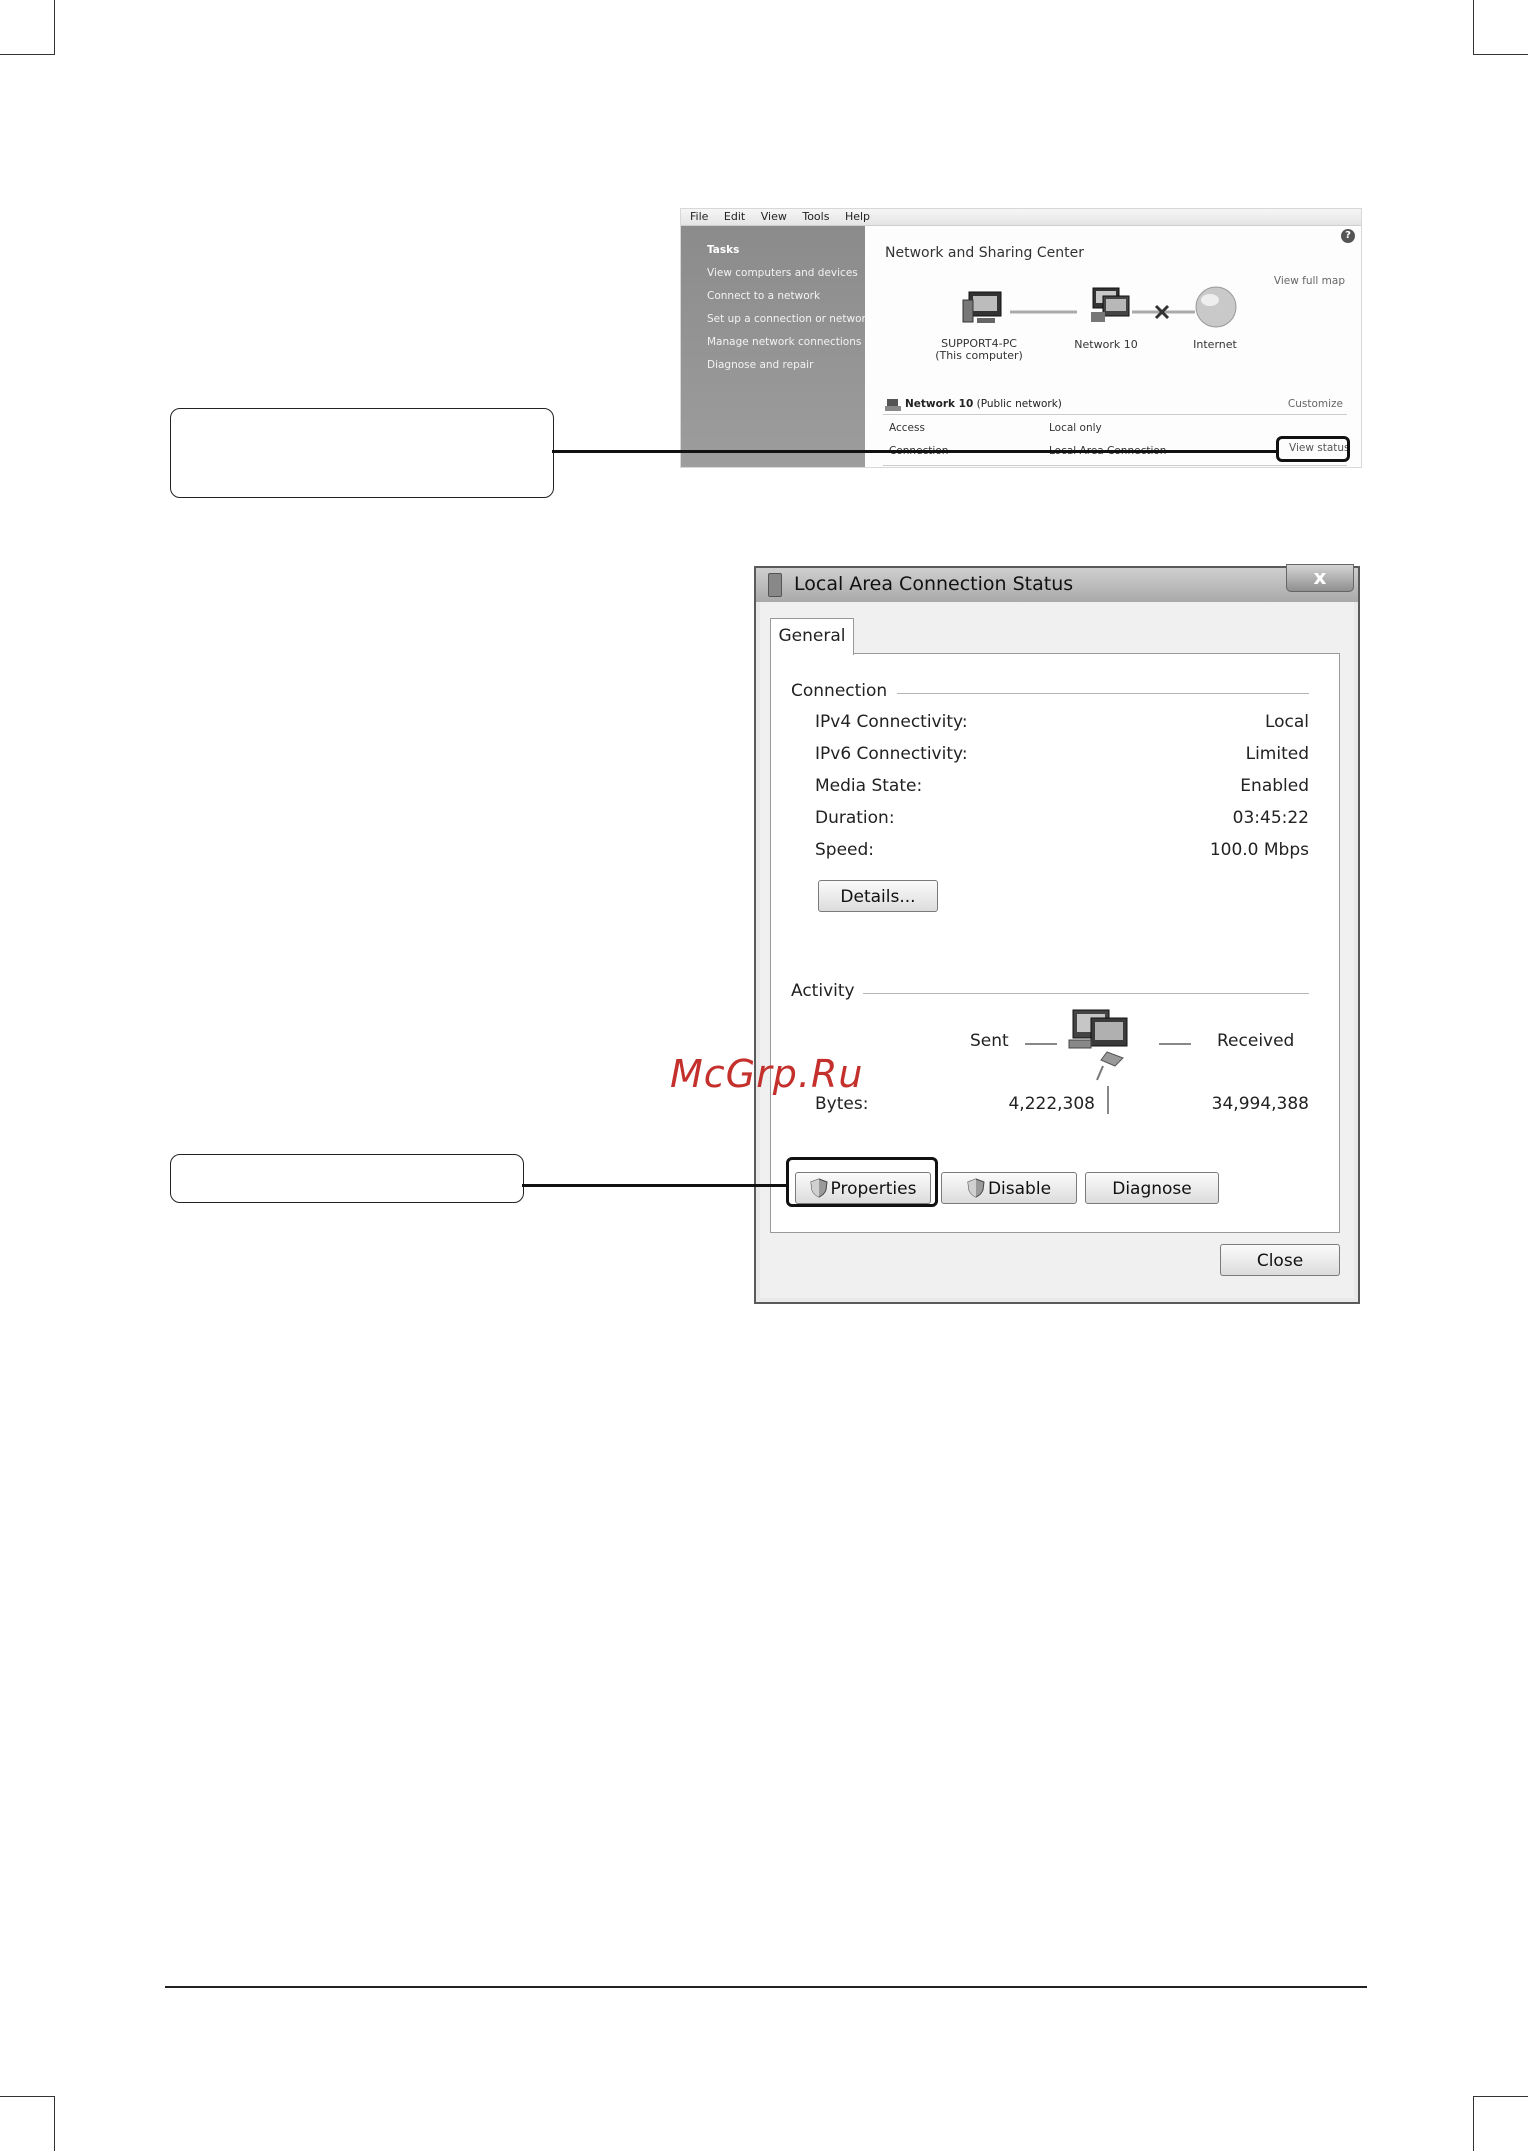 The width and height of the screenshot is (1528, 2151). Describe the element at coordinates (27, 2123) in the screenshot. I see `crop-mark-bottom-left` at that location.